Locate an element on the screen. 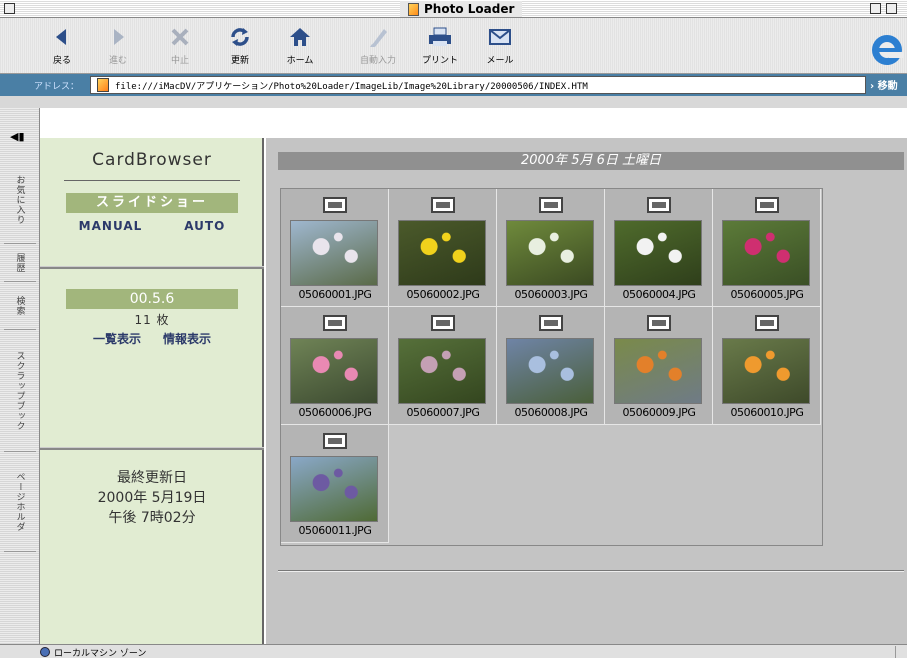 The image size is (907, 658). print-button: プリント is located at coordinates (440, 44).